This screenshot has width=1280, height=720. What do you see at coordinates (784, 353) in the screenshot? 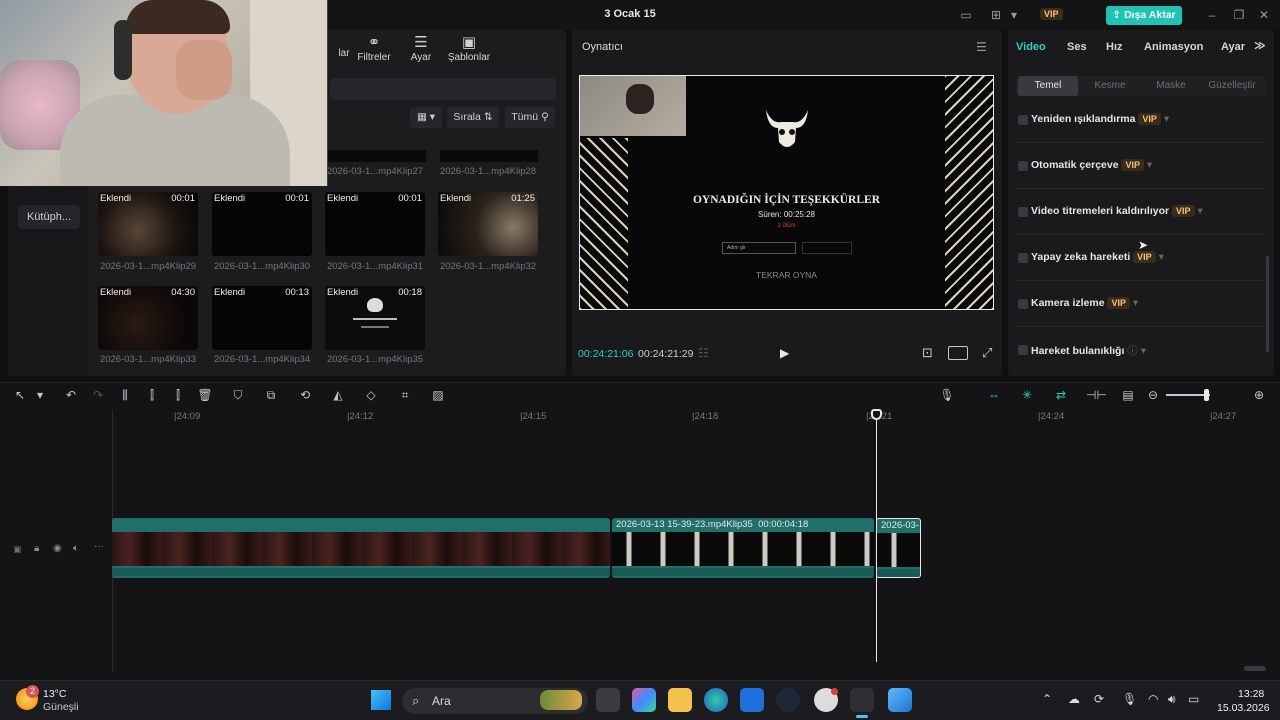
I see `play-icon: ▶` at bounding box center [784, 353].